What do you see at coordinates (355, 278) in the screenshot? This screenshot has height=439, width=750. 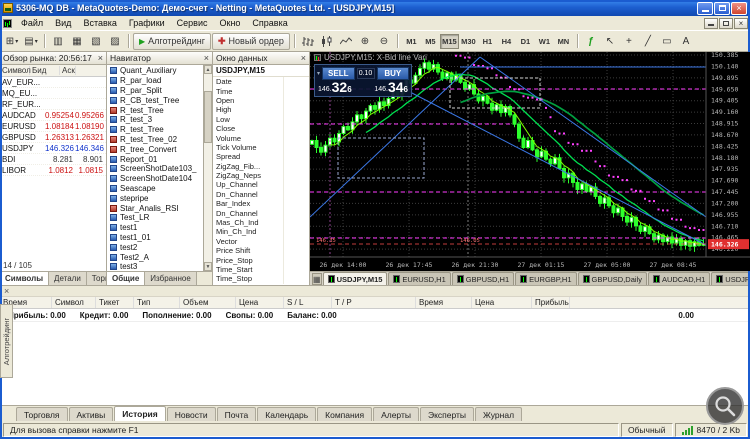 I see `chart-tab: USDJPY,M15` at bounding box center [355, 278].